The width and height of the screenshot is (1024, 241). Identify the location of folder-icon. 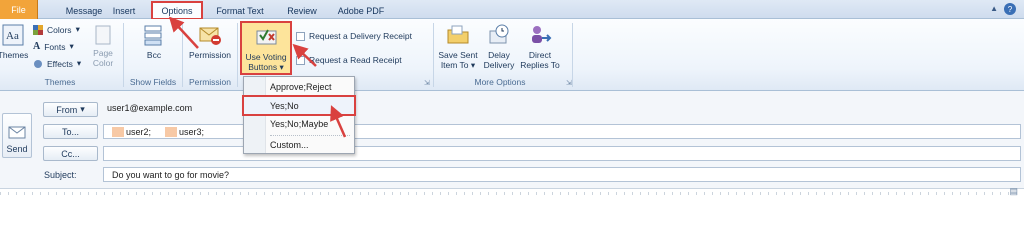
(458, 34).